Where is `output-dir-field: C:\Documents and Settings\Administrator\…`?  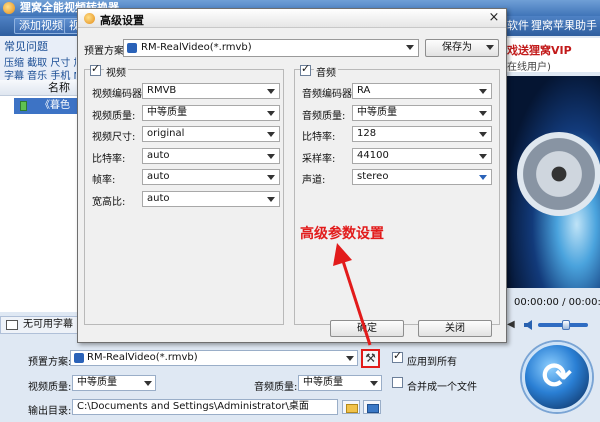
output-dir-field: C:\Documents and Settings\Administrator\… is located at coordinates (205, 407).